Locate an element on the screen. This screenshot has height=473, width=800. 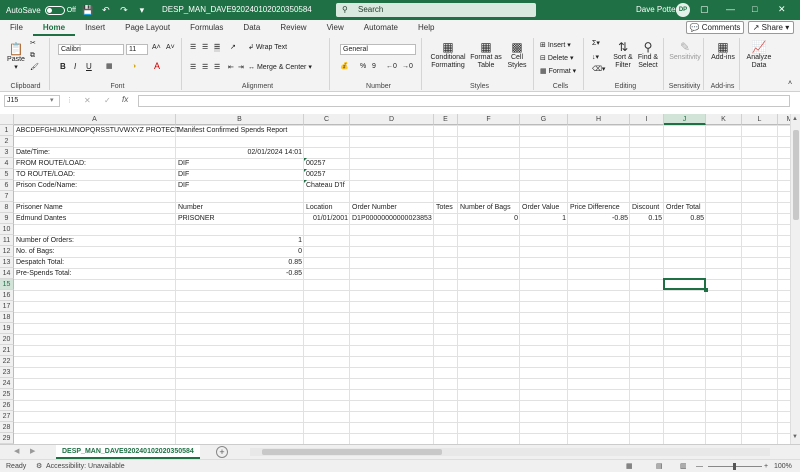
formula-input is located at coordinates (464, 101).